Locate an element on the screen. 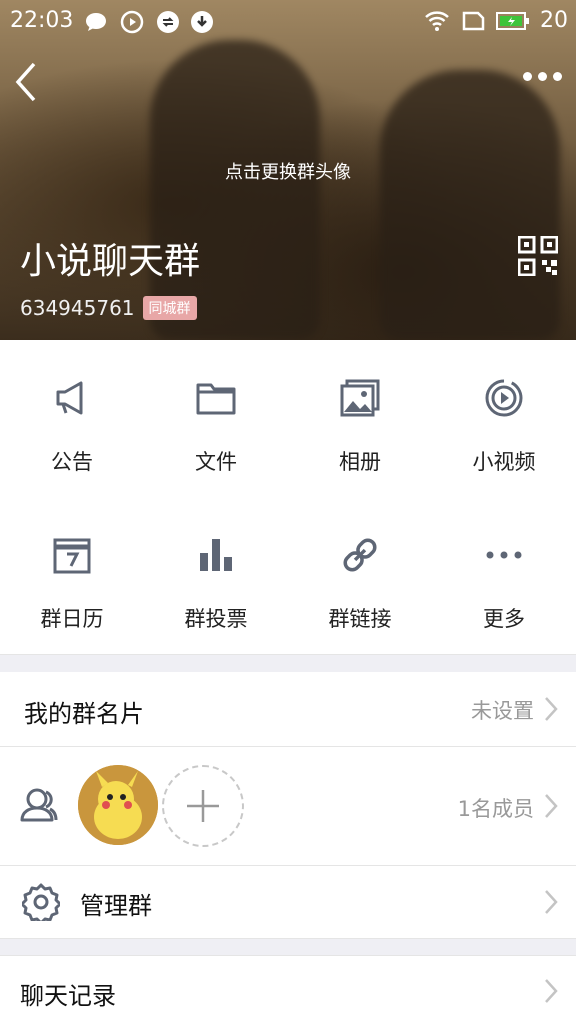 The width and height of the screenshot is (576, 1024). pikachu-avatar-image is located at coordinates (118, 805).